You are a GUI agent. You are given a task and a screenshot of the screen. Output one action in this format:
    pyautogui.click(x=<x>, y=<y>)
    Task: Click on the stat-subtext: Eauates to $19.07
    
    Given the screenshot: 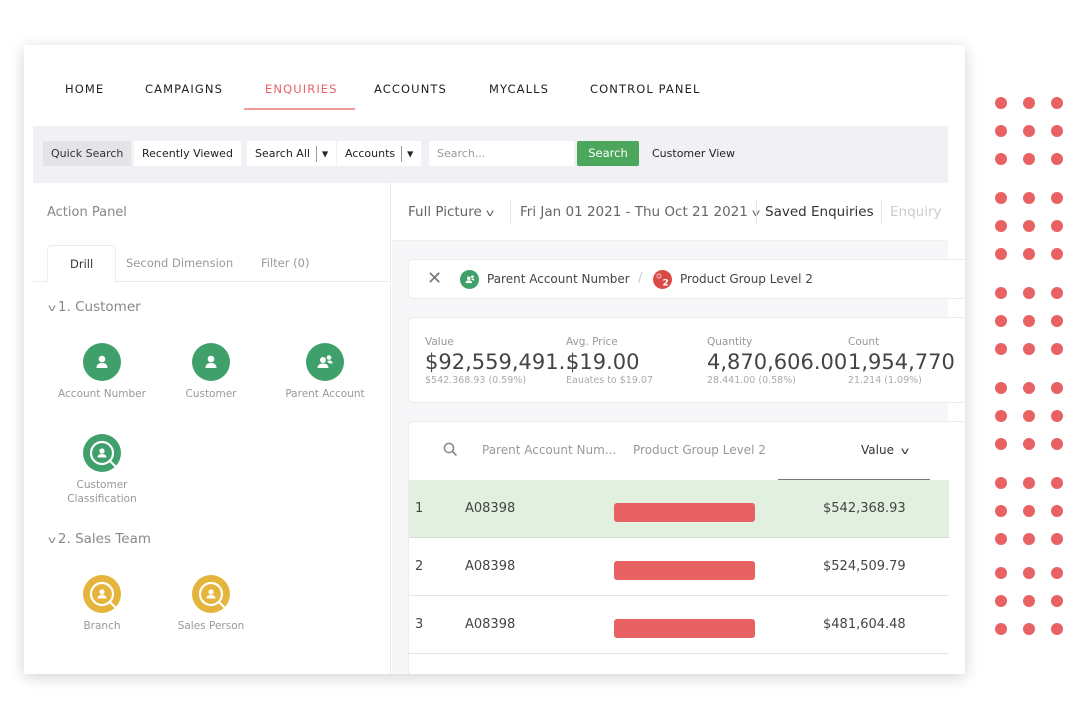 What is the action you would take?
    pyautogui.click(x=610, y=380)
    